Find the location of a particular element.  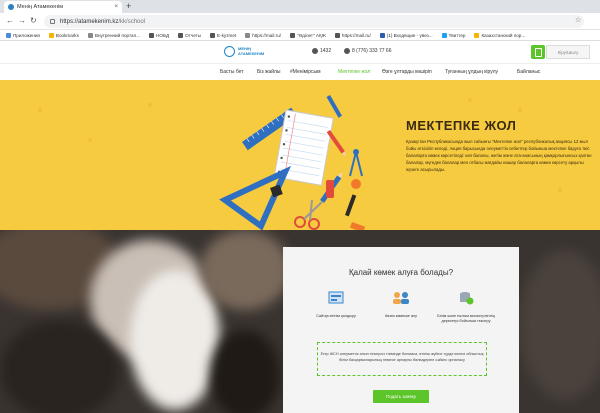

bookmark-item: "Әділет" АҚЖ is located at coordinates (308, 35).